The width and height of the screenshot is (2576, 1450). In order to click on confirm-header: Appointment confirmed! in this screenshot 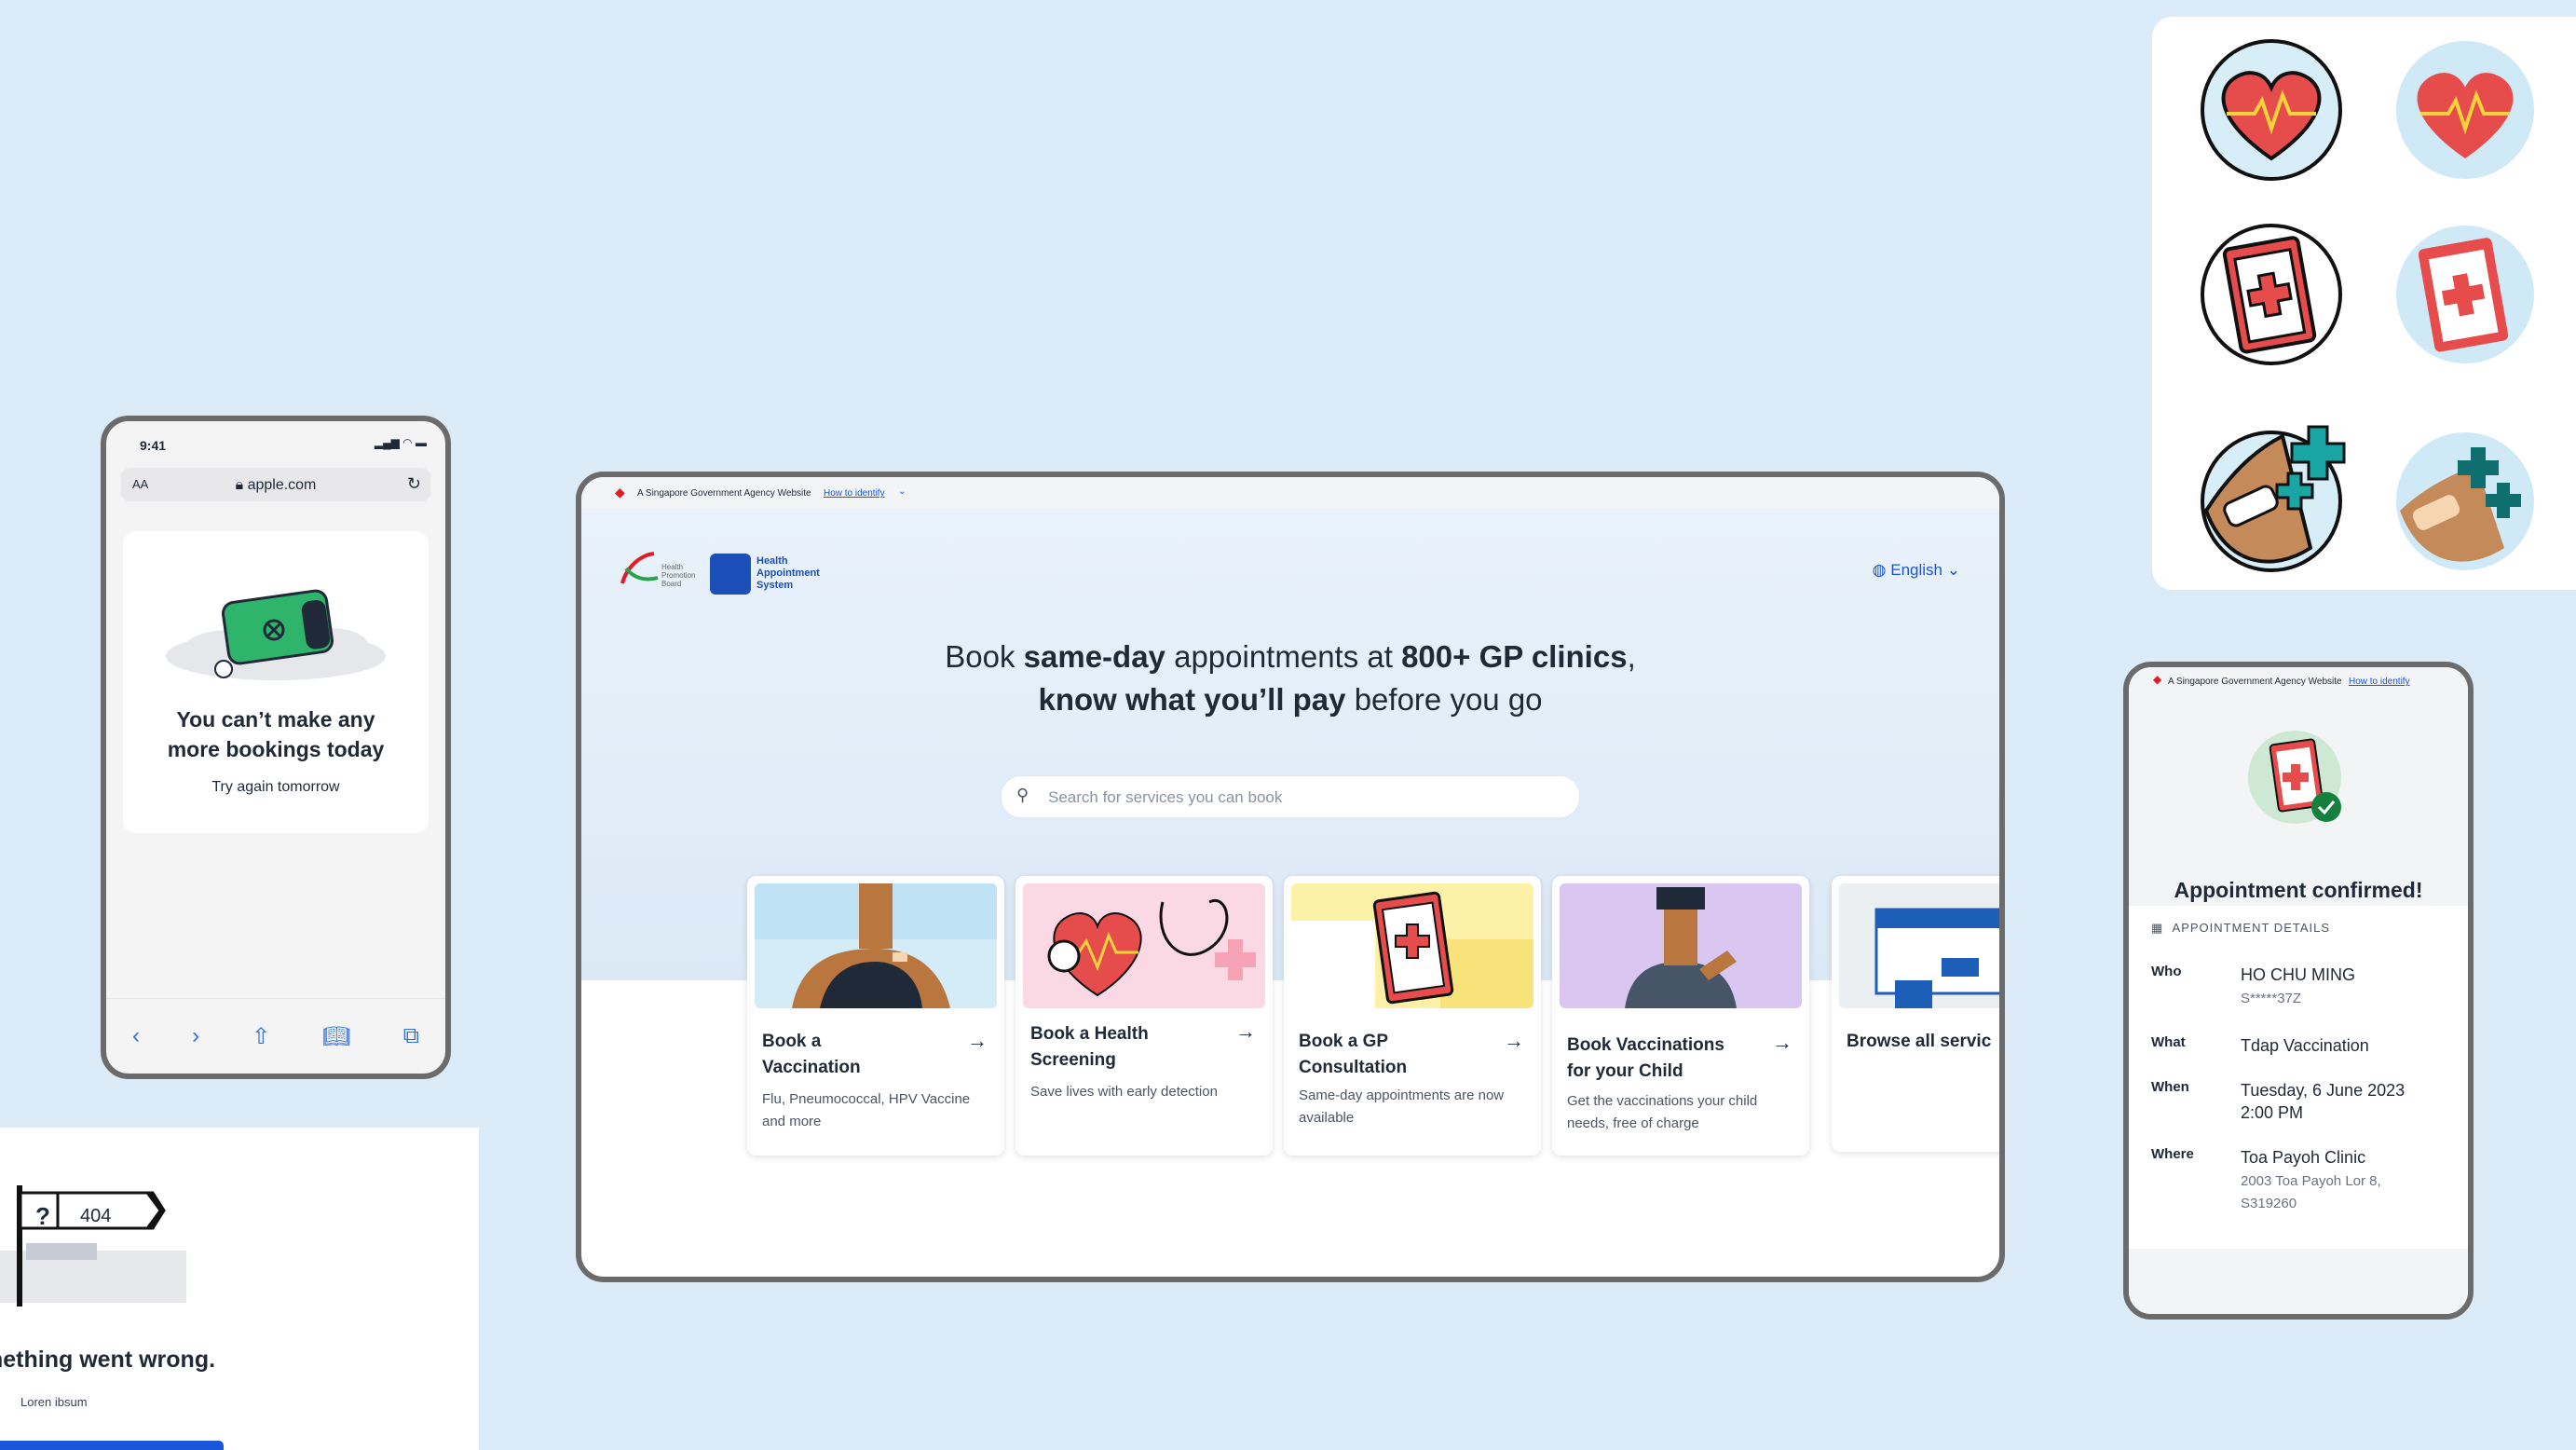, I will do `click(2298, 801)`.